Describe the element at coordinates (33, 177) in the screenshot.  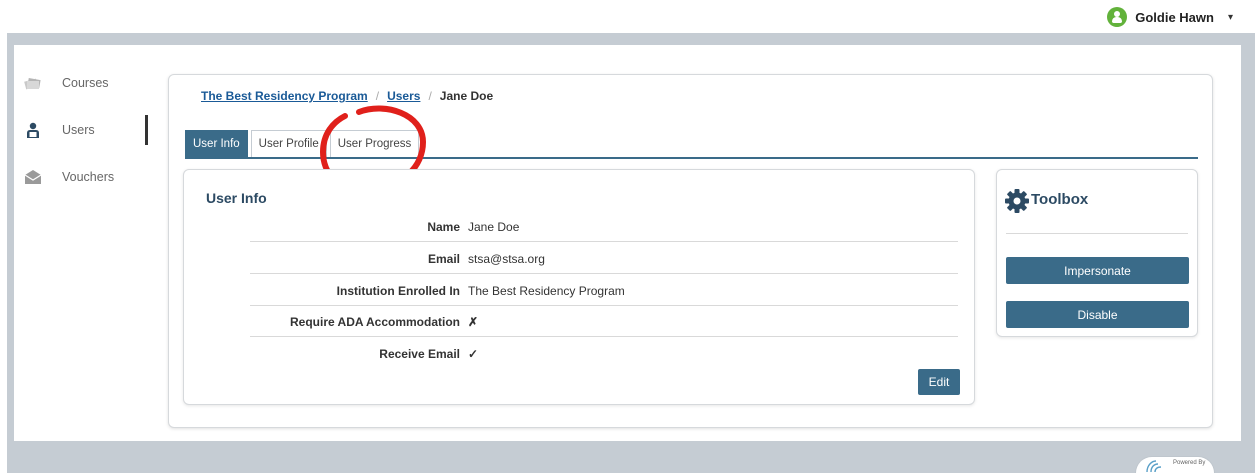
I see `vouchers-icon` at that location.